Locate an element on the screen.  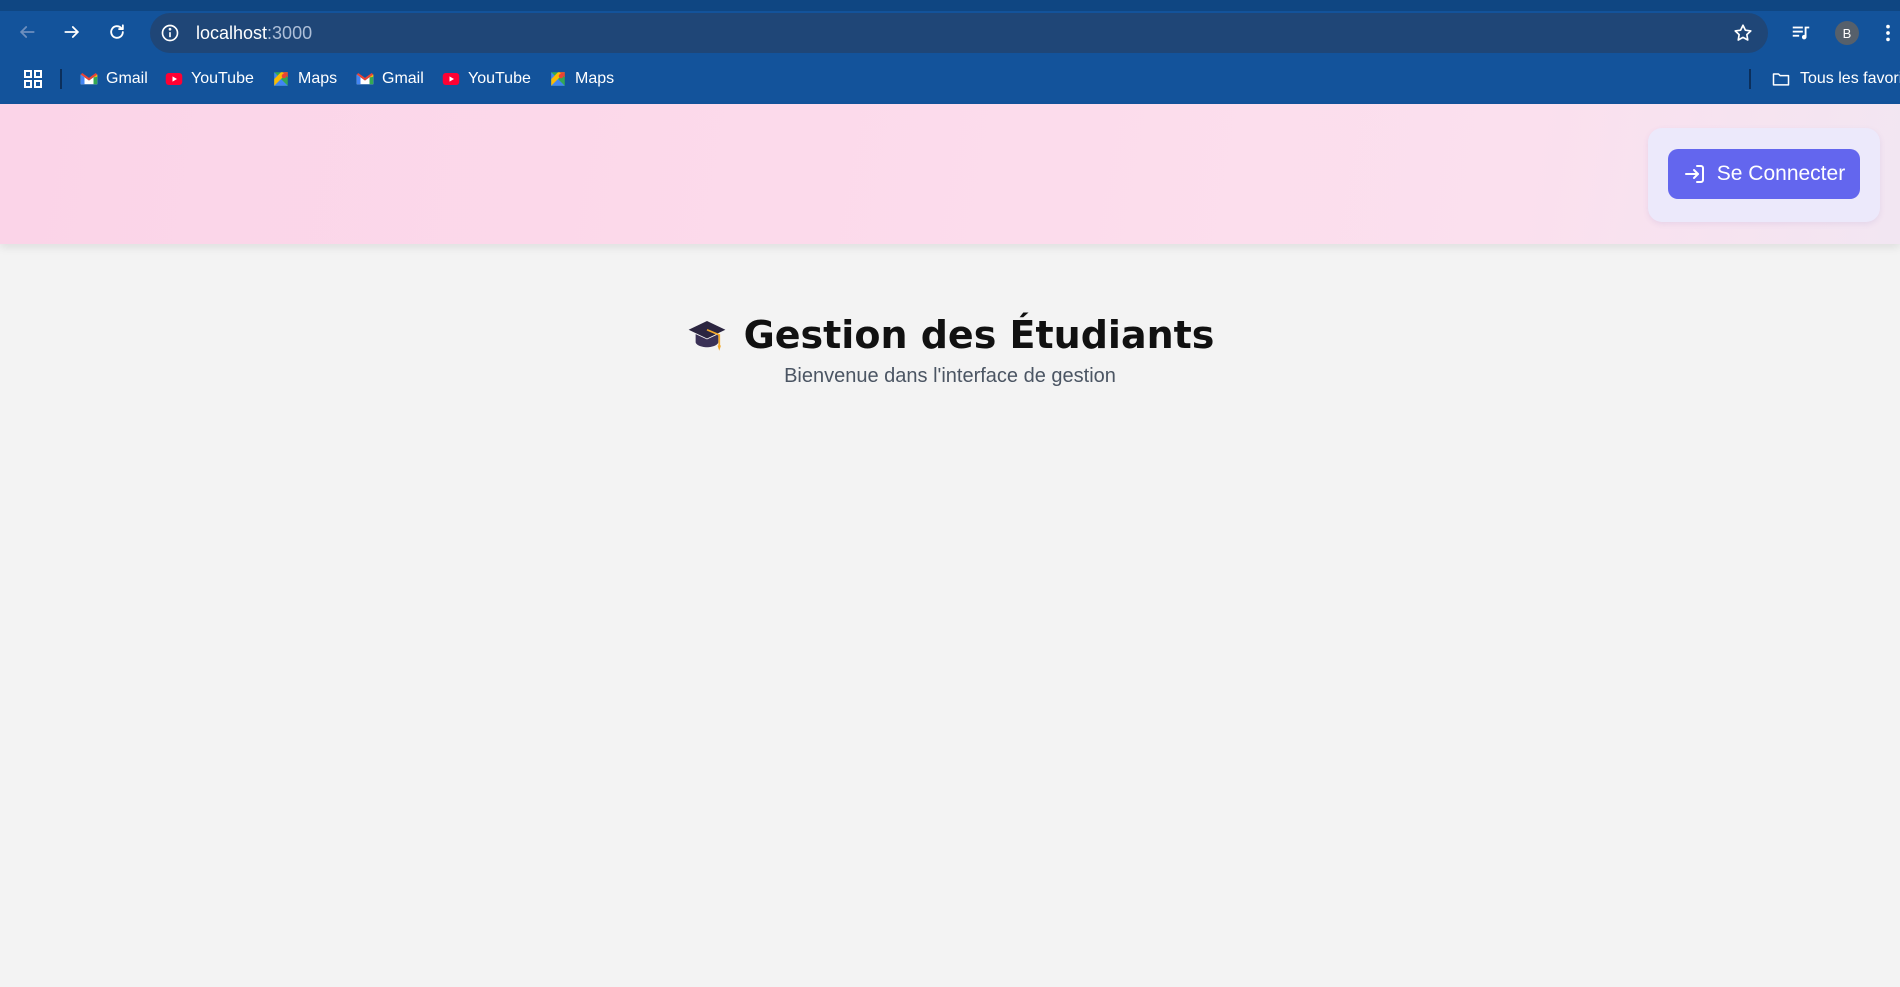
address-bar: localhost:3000 is located at coordinates (959, 33).